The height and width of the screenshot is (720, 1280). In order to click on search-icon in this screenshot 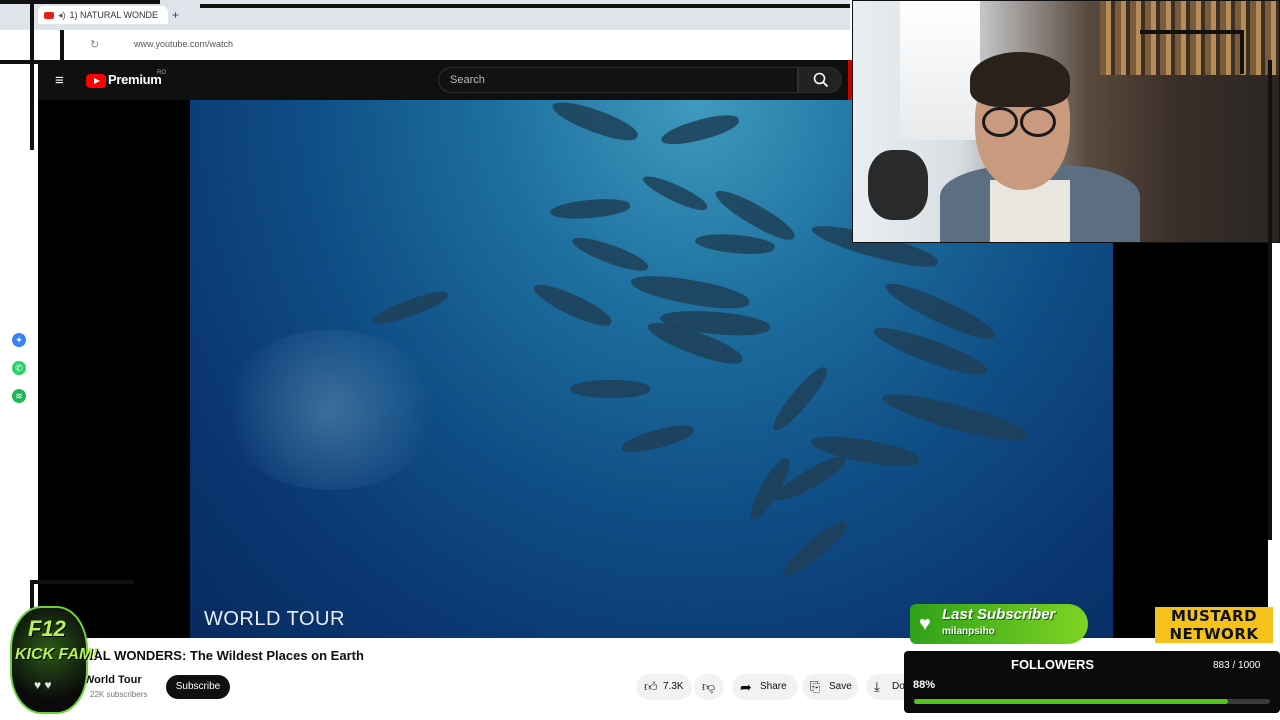, I will do `click(821, 80)`.